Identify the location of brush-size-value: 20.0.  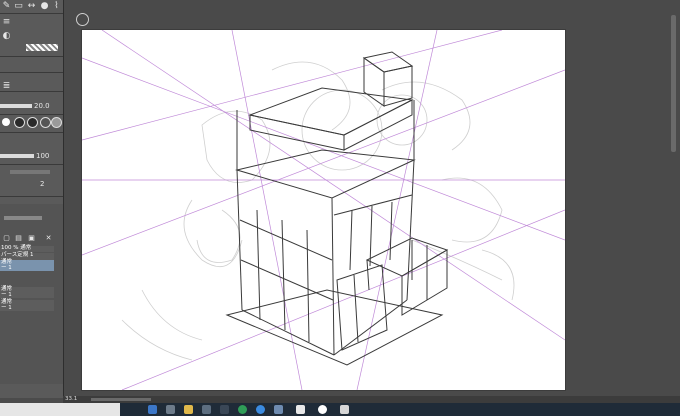
(42, 106).